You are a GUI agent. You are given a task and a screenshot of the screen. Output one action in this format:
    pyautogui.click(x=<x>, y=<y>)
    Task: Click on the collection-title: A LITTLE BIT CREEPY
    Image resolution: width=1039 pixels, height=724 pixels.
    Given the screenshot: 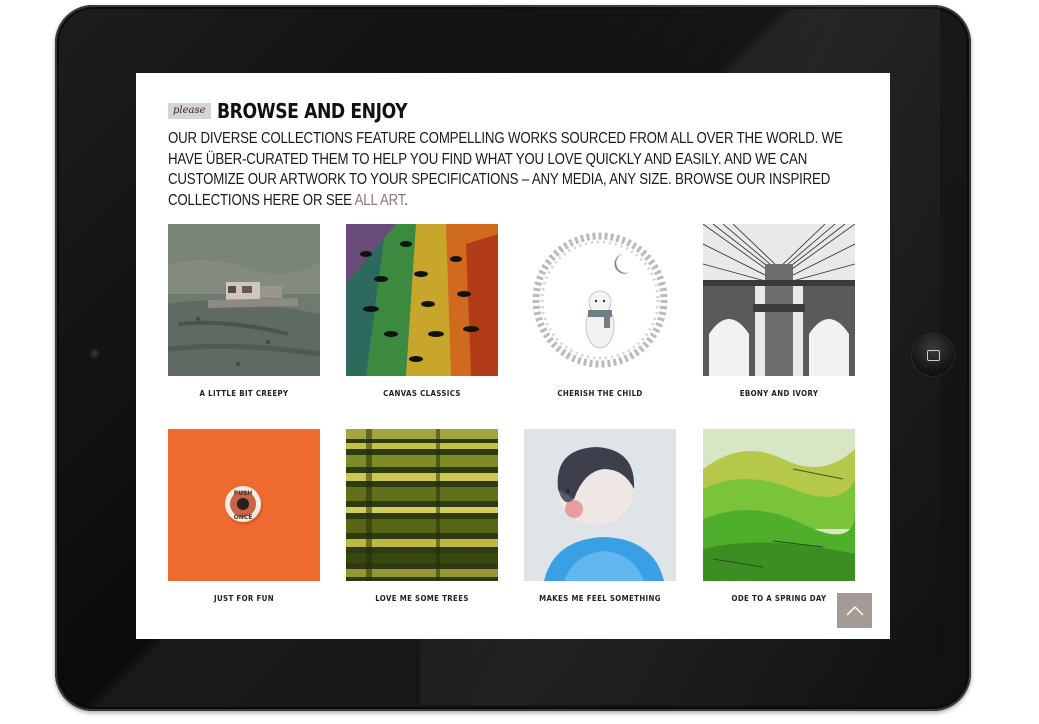 What is the action you would take?
    pyautogui.click(x=244, y=393)
    